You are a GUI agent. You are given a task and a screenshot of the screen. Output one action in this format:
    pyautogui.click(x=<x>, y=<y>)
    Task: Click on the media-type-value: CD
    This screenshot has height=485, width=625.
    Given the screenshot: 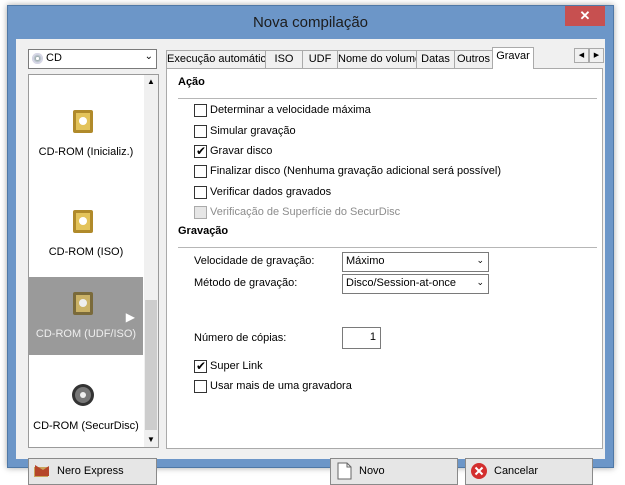 What is the action you would take?
    pyautogui.click(x=54, y=58)
    